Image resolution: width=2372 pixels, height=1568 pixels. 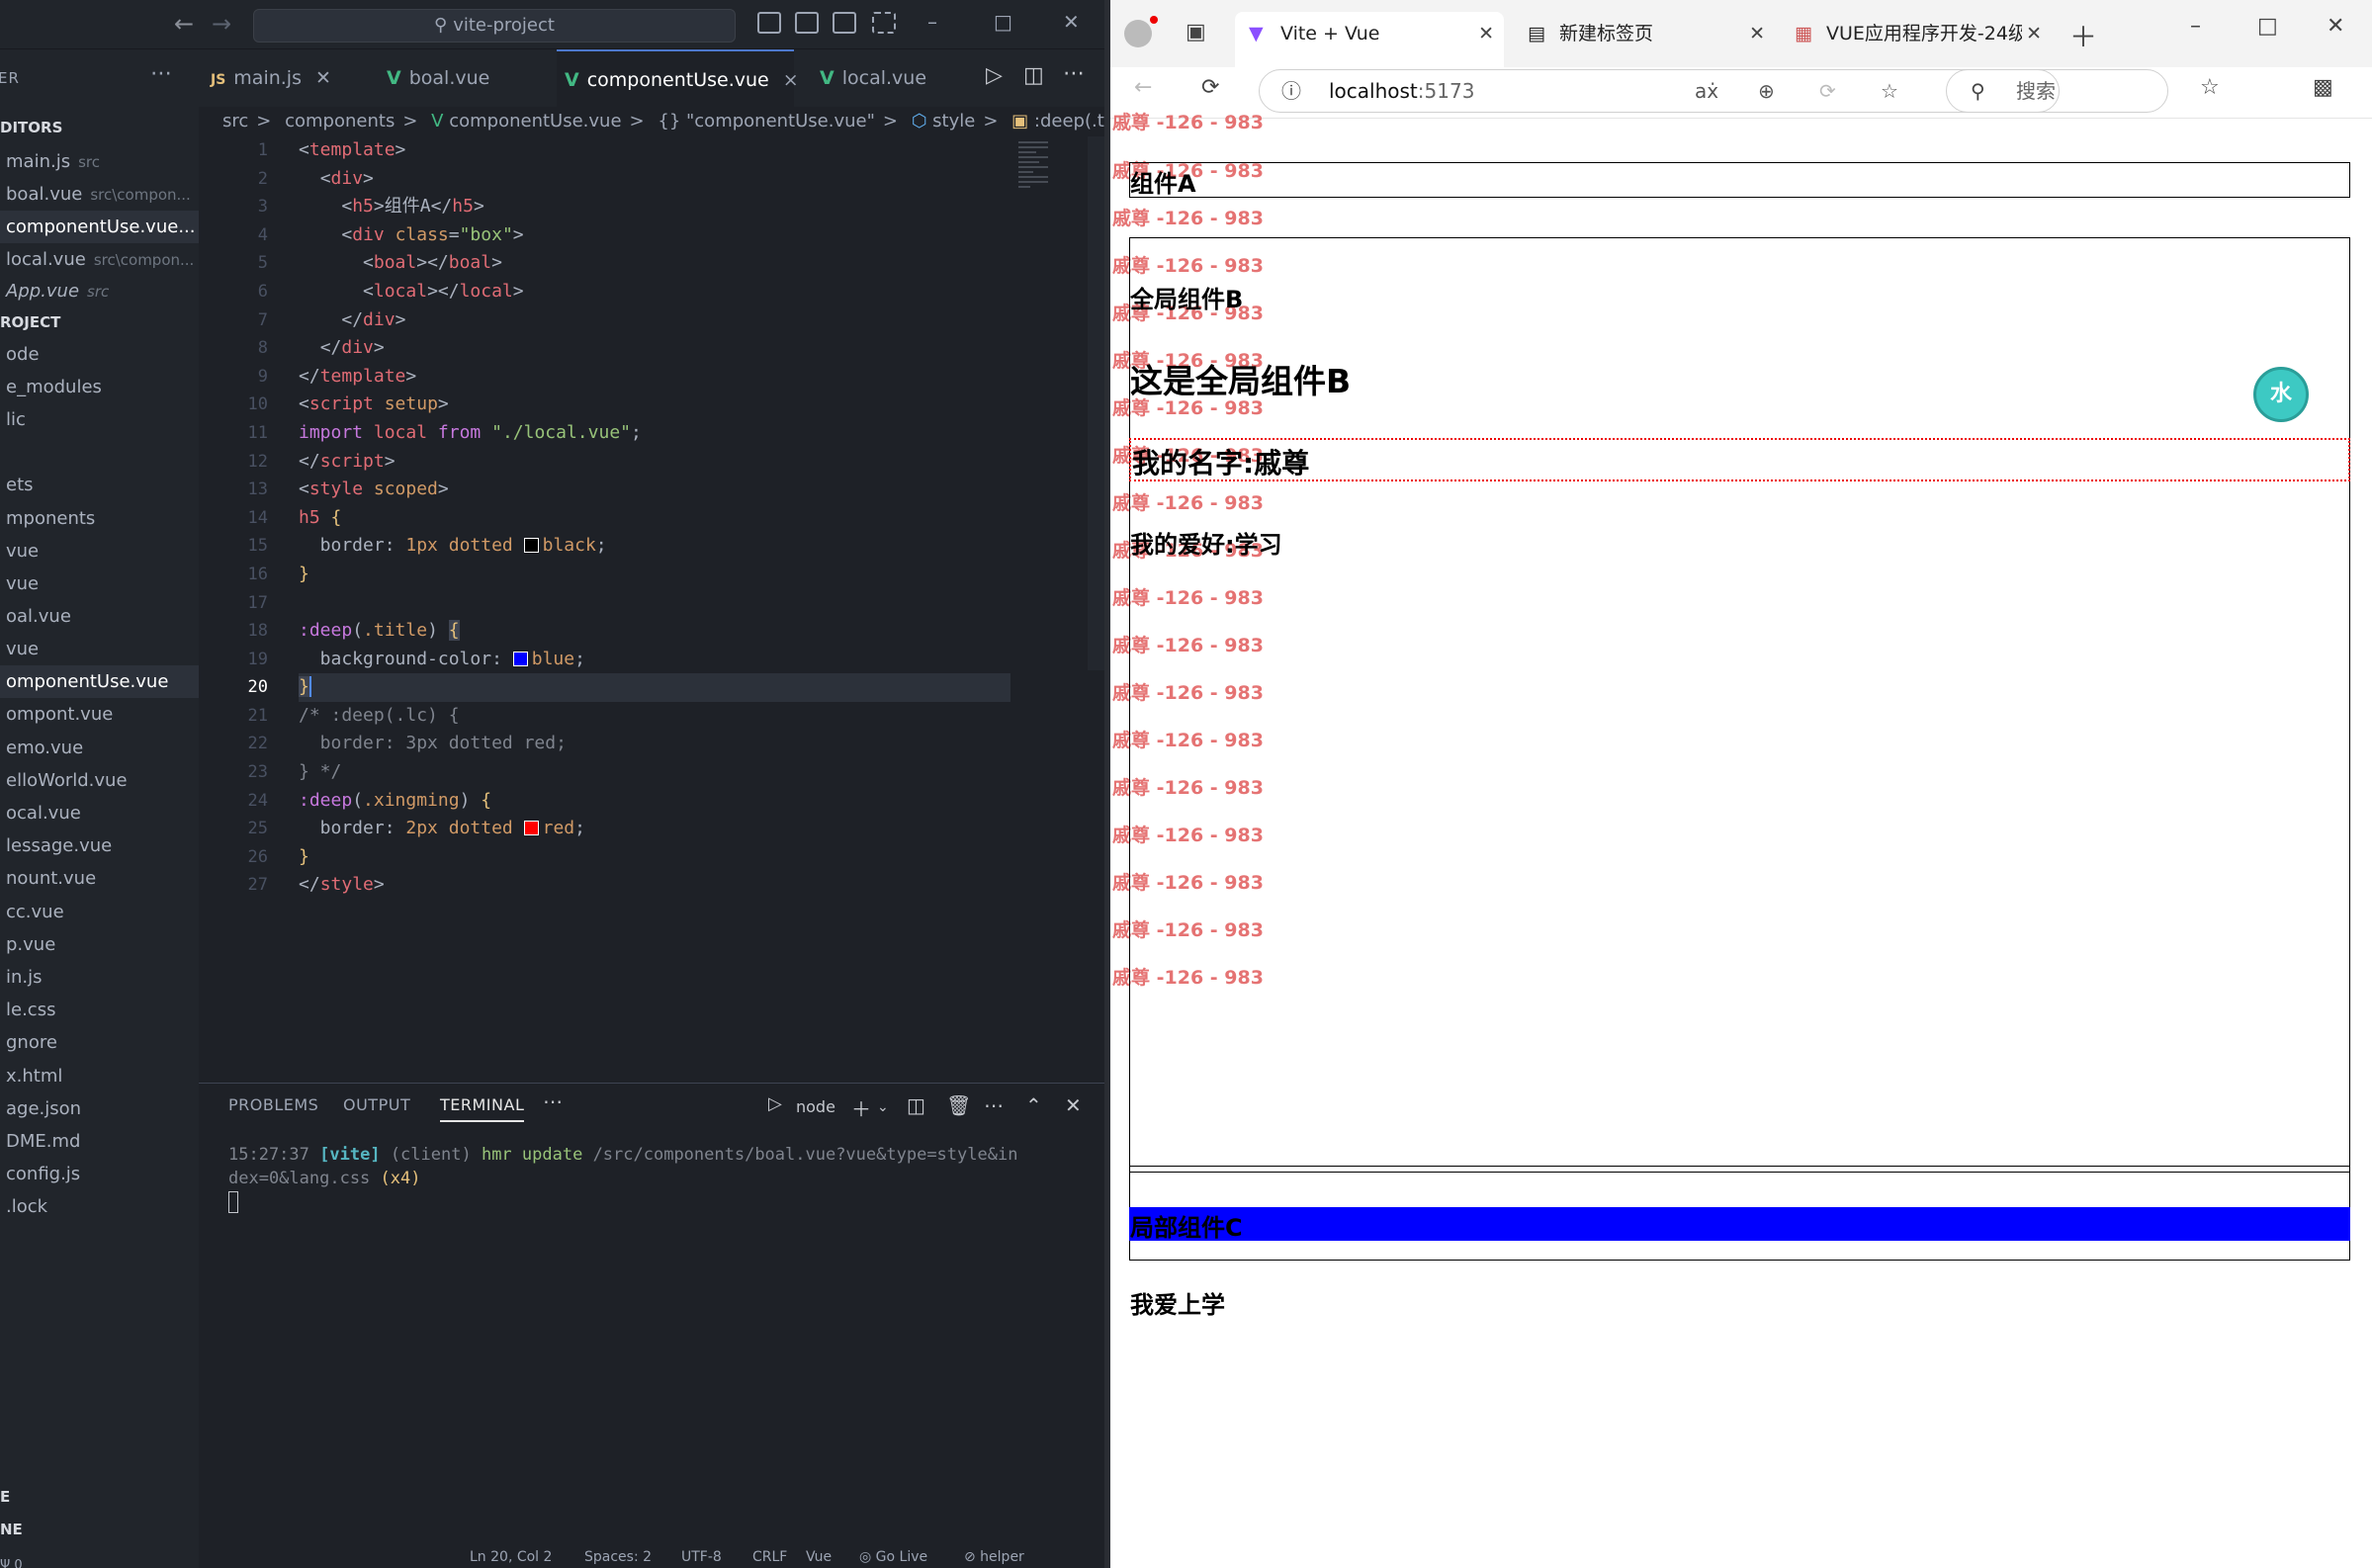 What do you see at coordinates (99, 846) in the screenshot?
I see `sidebar-item: lessage.vue` at bounding box center [99, 846].